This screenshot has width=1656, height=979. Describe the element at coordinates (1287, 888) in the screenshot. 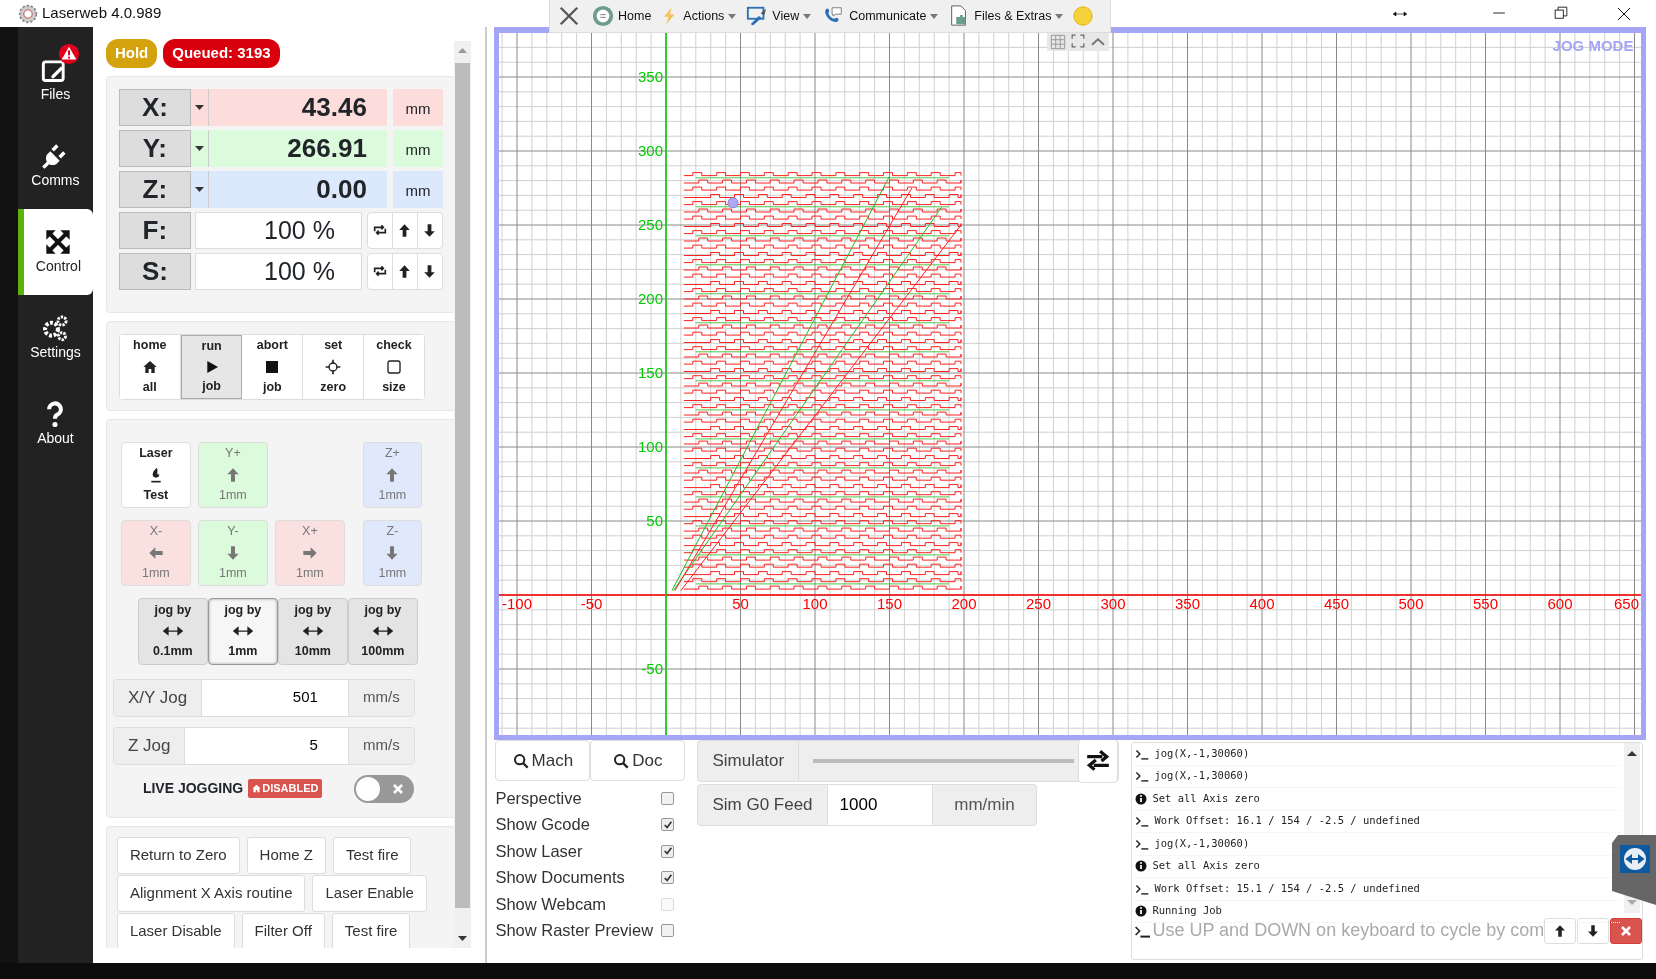

I see `console-line: Work Offset: 15.1 / 154 / -2.5 / undefined` at that location.